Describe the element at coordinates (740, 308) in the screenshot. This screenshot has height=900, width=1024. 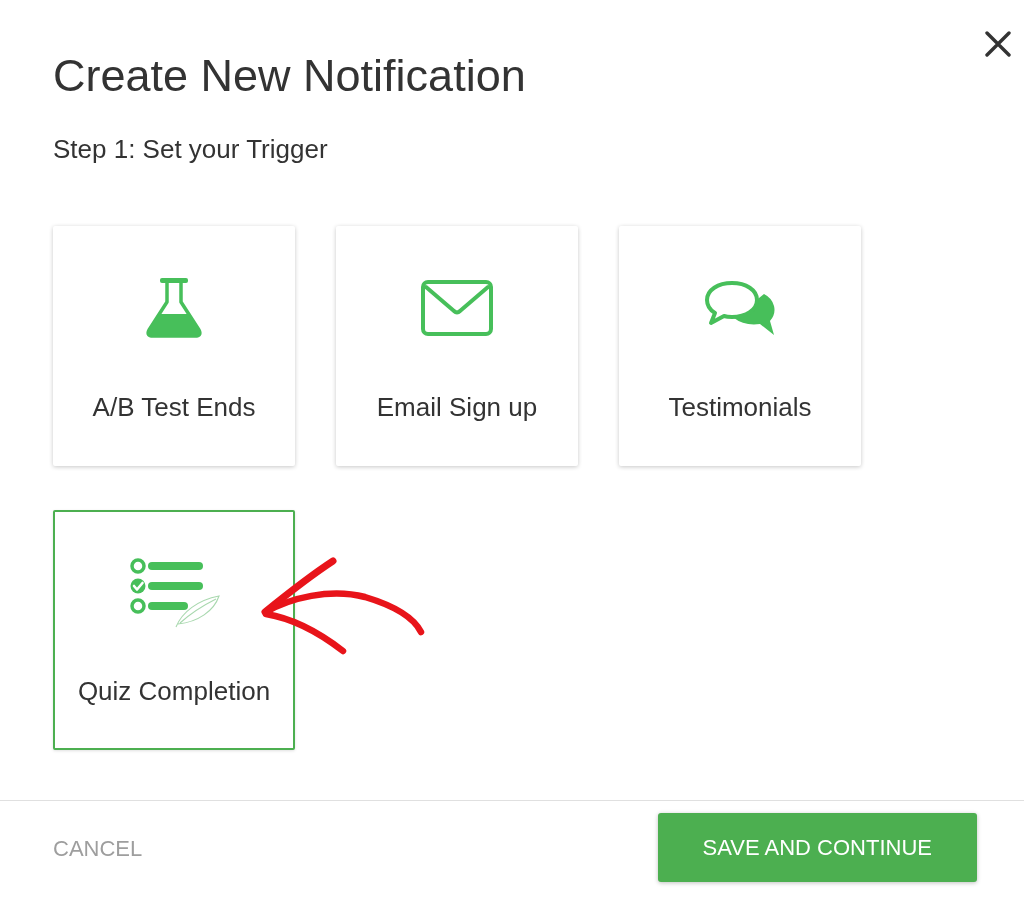
I see `speech-bubbles-icon` at that location.